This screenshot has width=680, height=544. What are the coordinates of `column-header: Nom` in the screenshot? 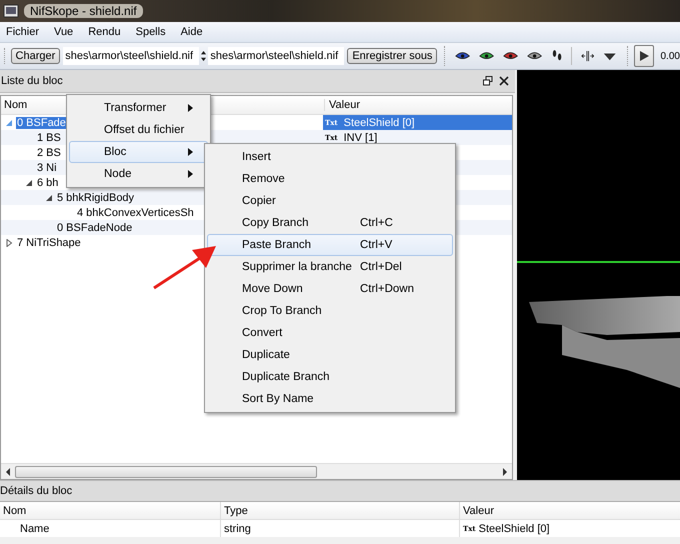 It's located at (110, 510).